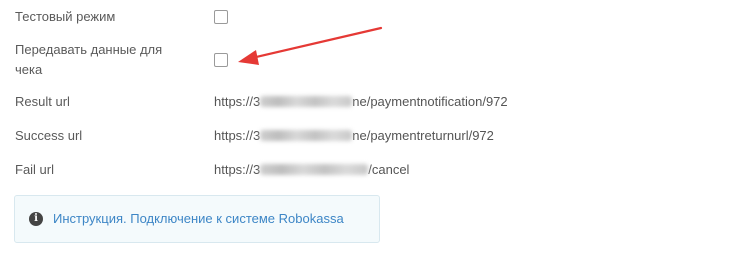 The width and height of the screenshot is (740, 268). What do you see at coordinates (49, 135) in the screenshot?
I see `success-url-label: Success url` at bounding box center [49, 135].